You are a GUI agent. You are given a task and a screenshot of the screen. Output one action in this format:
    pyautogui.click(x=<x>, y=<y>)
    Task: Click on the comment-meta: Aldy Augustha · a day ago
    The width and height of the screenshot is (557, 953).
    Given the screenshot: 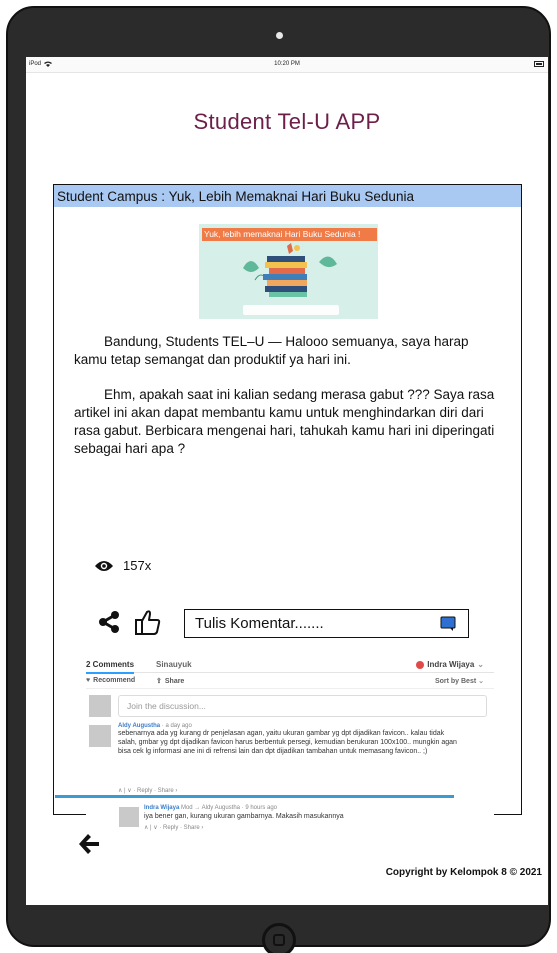 What is the action you would take?
    pyautogui.click(x=155, y=726)
    